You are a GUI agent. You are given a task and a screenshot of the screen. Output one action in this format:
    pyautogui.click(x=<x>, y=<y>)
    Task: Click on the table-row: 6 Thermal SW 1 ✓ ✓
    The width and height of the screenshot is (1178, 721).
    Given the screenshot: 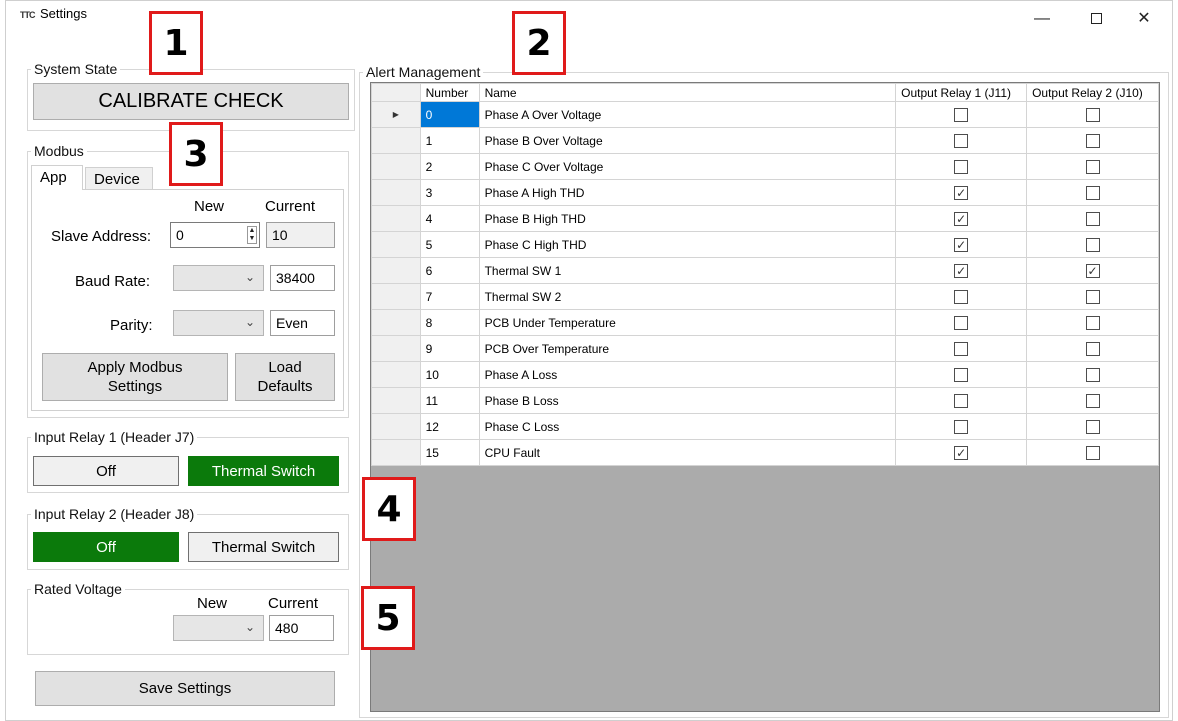 What is the action you would take?
    pyautogui.click(x=765, y=270)
    